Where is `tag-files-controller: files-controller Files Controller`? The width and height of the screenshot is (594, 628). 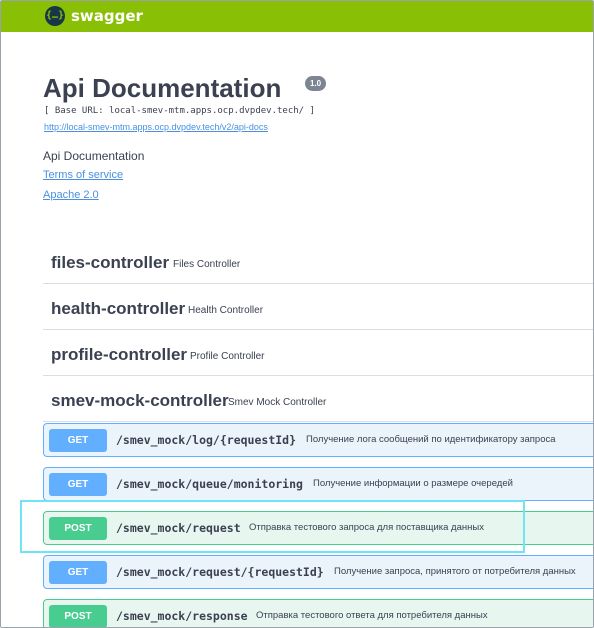
tag-files-controller: files-controller Files Controller is located at coordinates (318, 261).